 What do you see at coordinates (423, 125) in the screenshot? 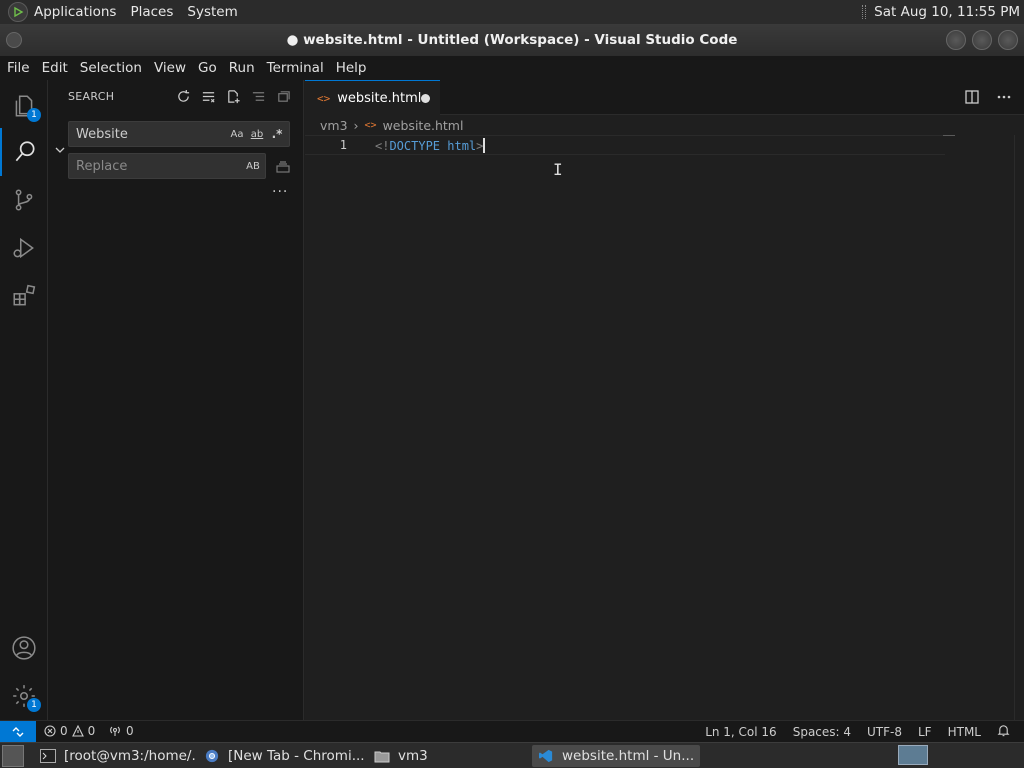
I see `breadcrumb-file: website.html` at bounding box center [423, 125].